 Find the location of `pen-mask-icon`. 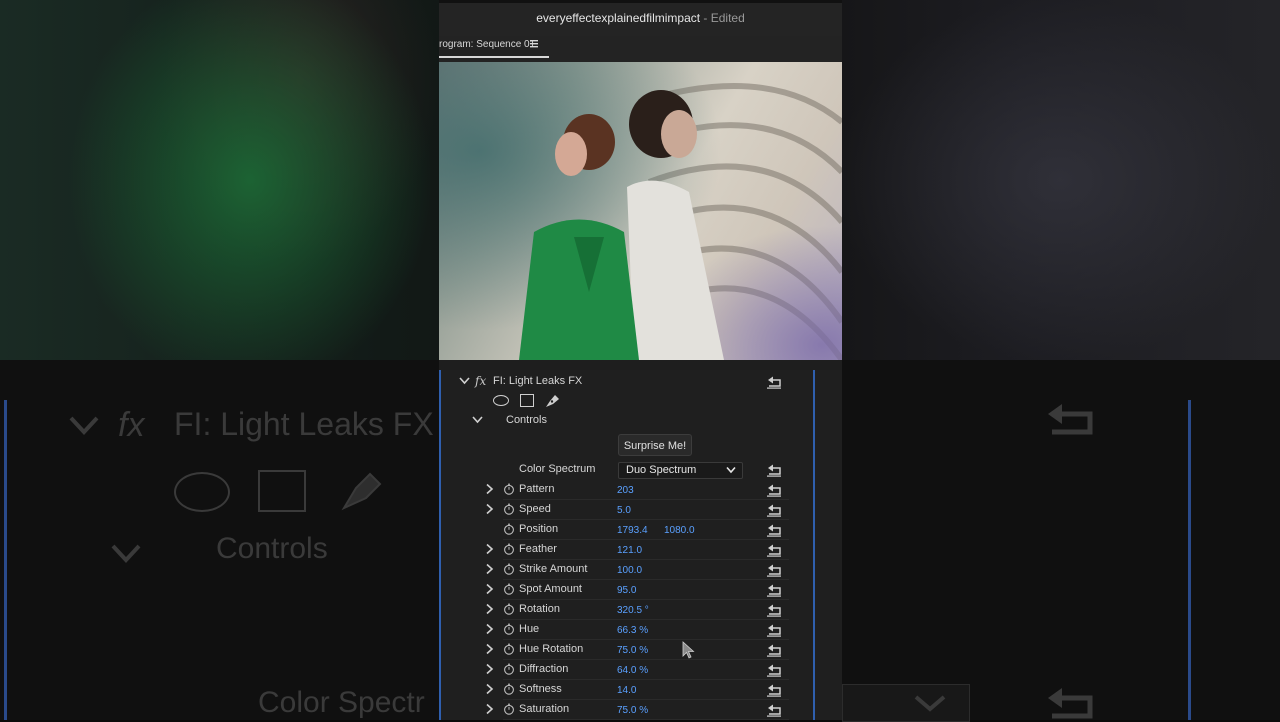

pen-mask-icon is located at coordinates (552, 401).